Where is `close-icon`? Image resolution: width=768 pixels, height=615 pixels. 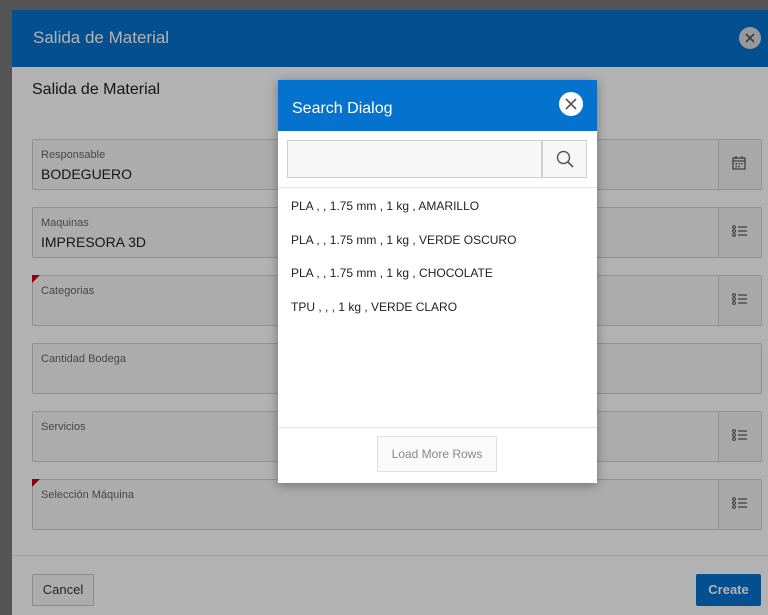 close-icon is located at coordinates (571, 104).